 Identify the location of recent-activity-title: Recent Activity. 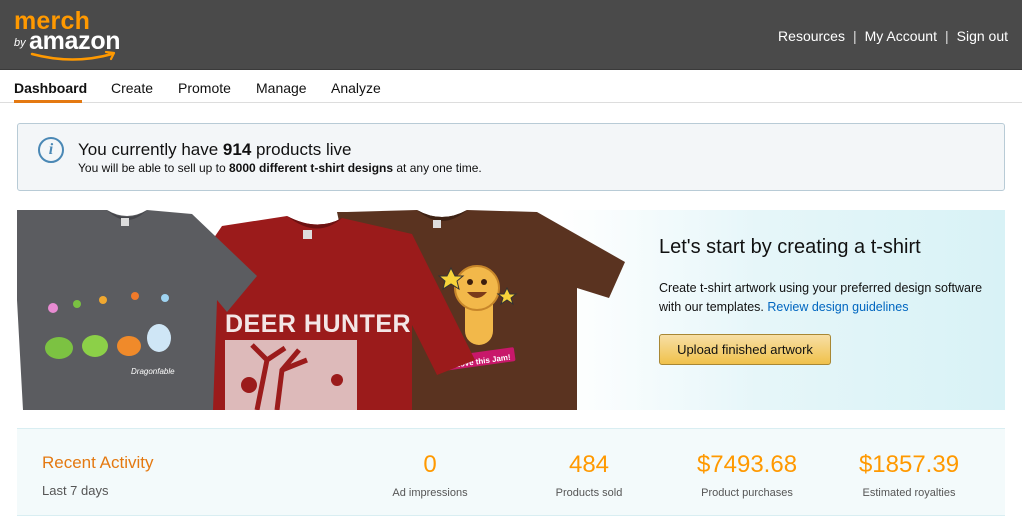
(98, 462).